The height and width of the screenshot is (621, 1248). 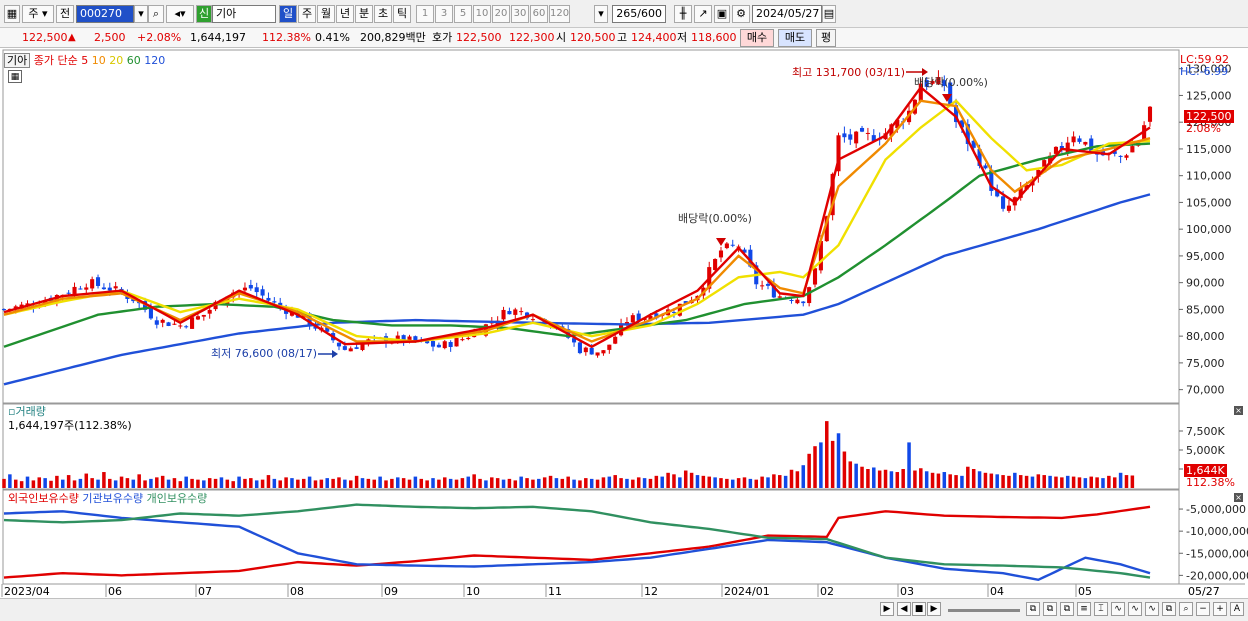 I want to click on tool-icon-5: ⌶, so click(x=1101, y=609).